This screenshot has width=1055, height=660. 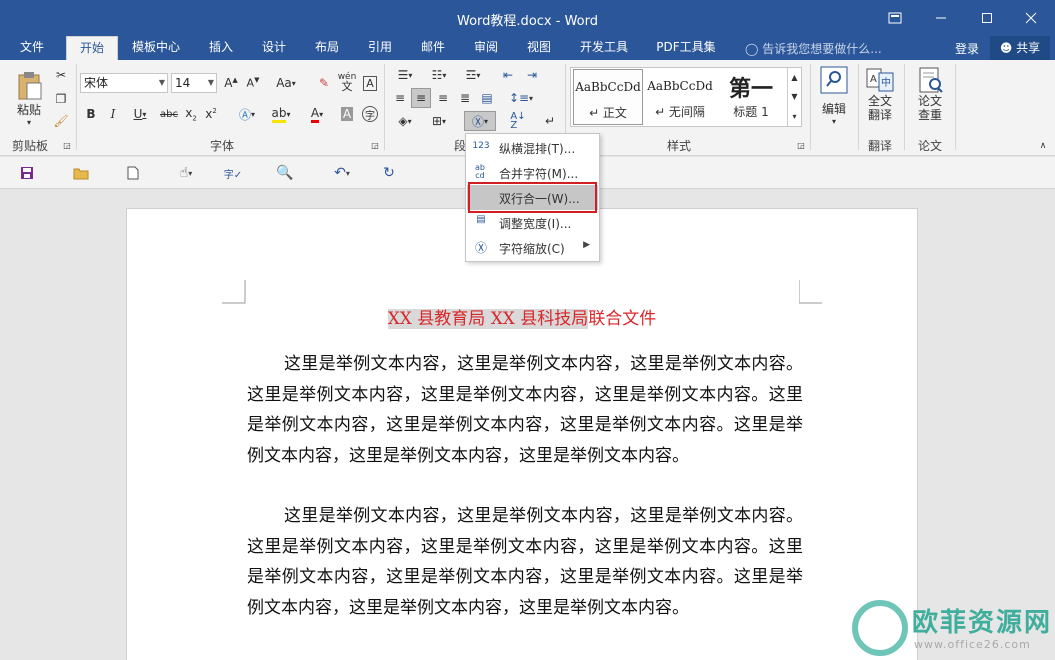 What do you see at coordinates (433, 48) in the screenshot?
I see `tab-mailings: 邮件` at bounding box center [433, 48].